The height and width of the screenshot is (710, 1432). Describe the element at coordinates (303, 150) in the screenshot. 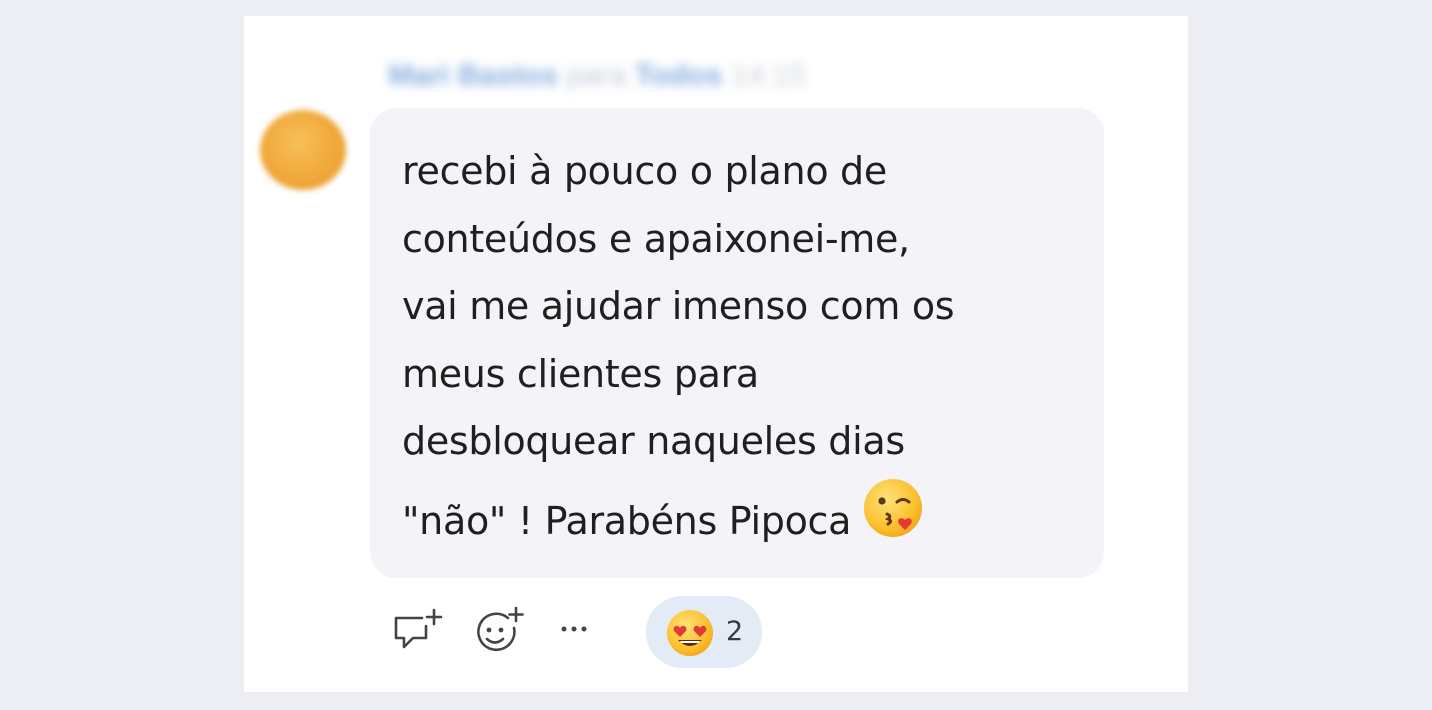

I see `avatar` at that location.